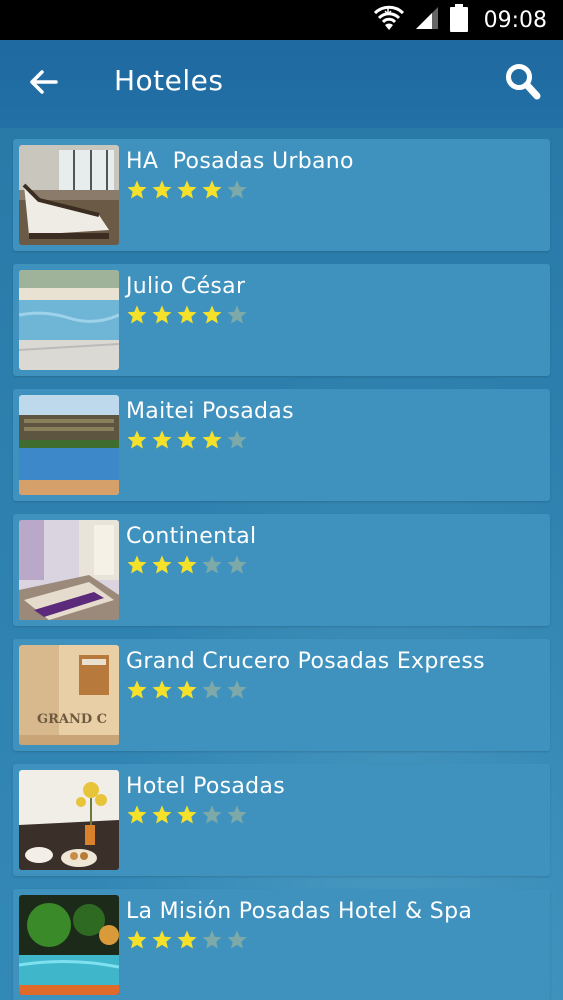  I want to click on wifi-icon, so click(388, 20).